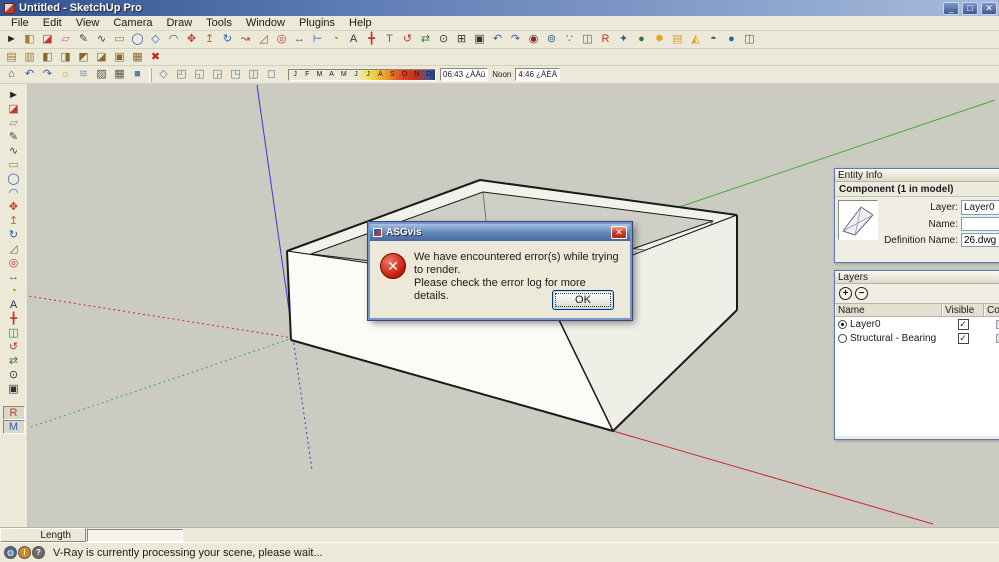  Describe the element at coordinates (970, 8) in the screenshot. I see `maximize-button: □` at that location.